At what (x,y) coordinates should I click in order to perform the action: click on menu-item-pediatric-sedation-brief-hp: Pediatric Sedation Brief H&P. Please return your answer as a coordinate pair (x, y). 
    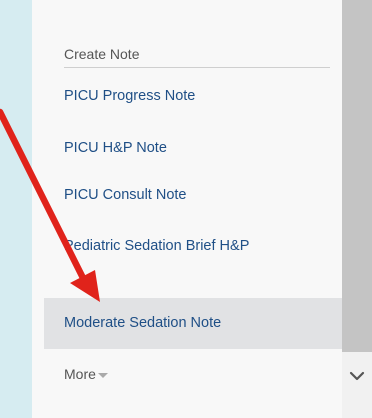
    Looking at the image, I should click on (179, 246).